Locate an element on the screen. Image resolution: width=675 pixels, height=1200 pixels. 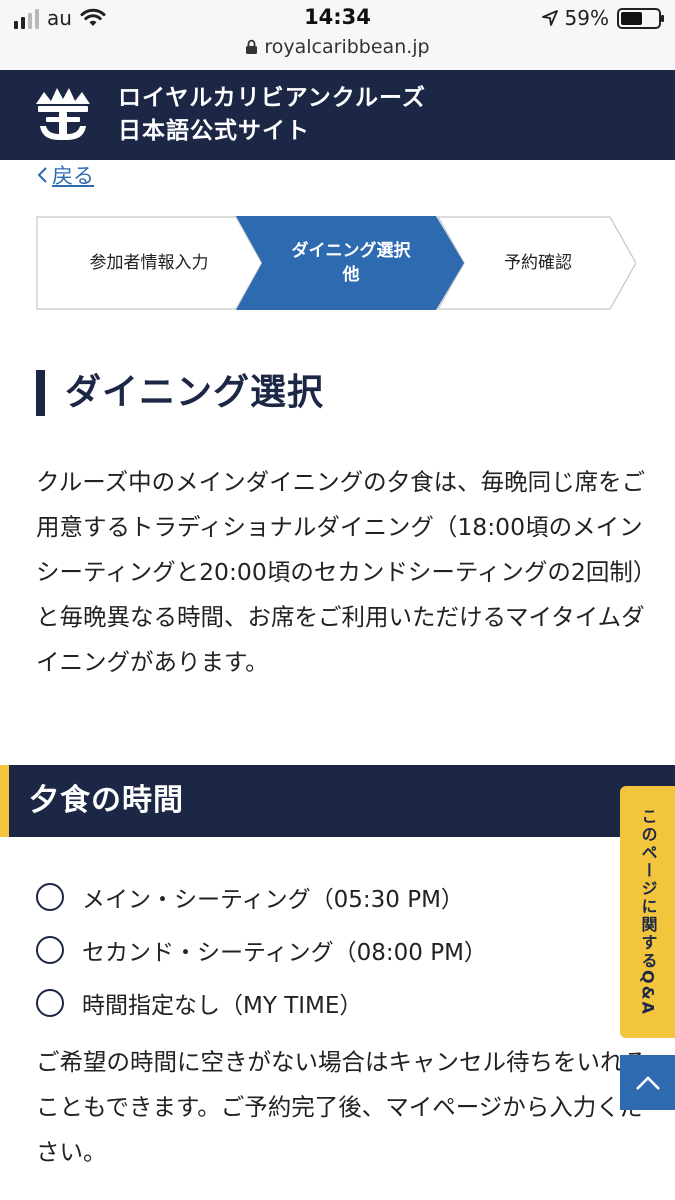
chevron-left-icon is located at coordinates (42, 175).